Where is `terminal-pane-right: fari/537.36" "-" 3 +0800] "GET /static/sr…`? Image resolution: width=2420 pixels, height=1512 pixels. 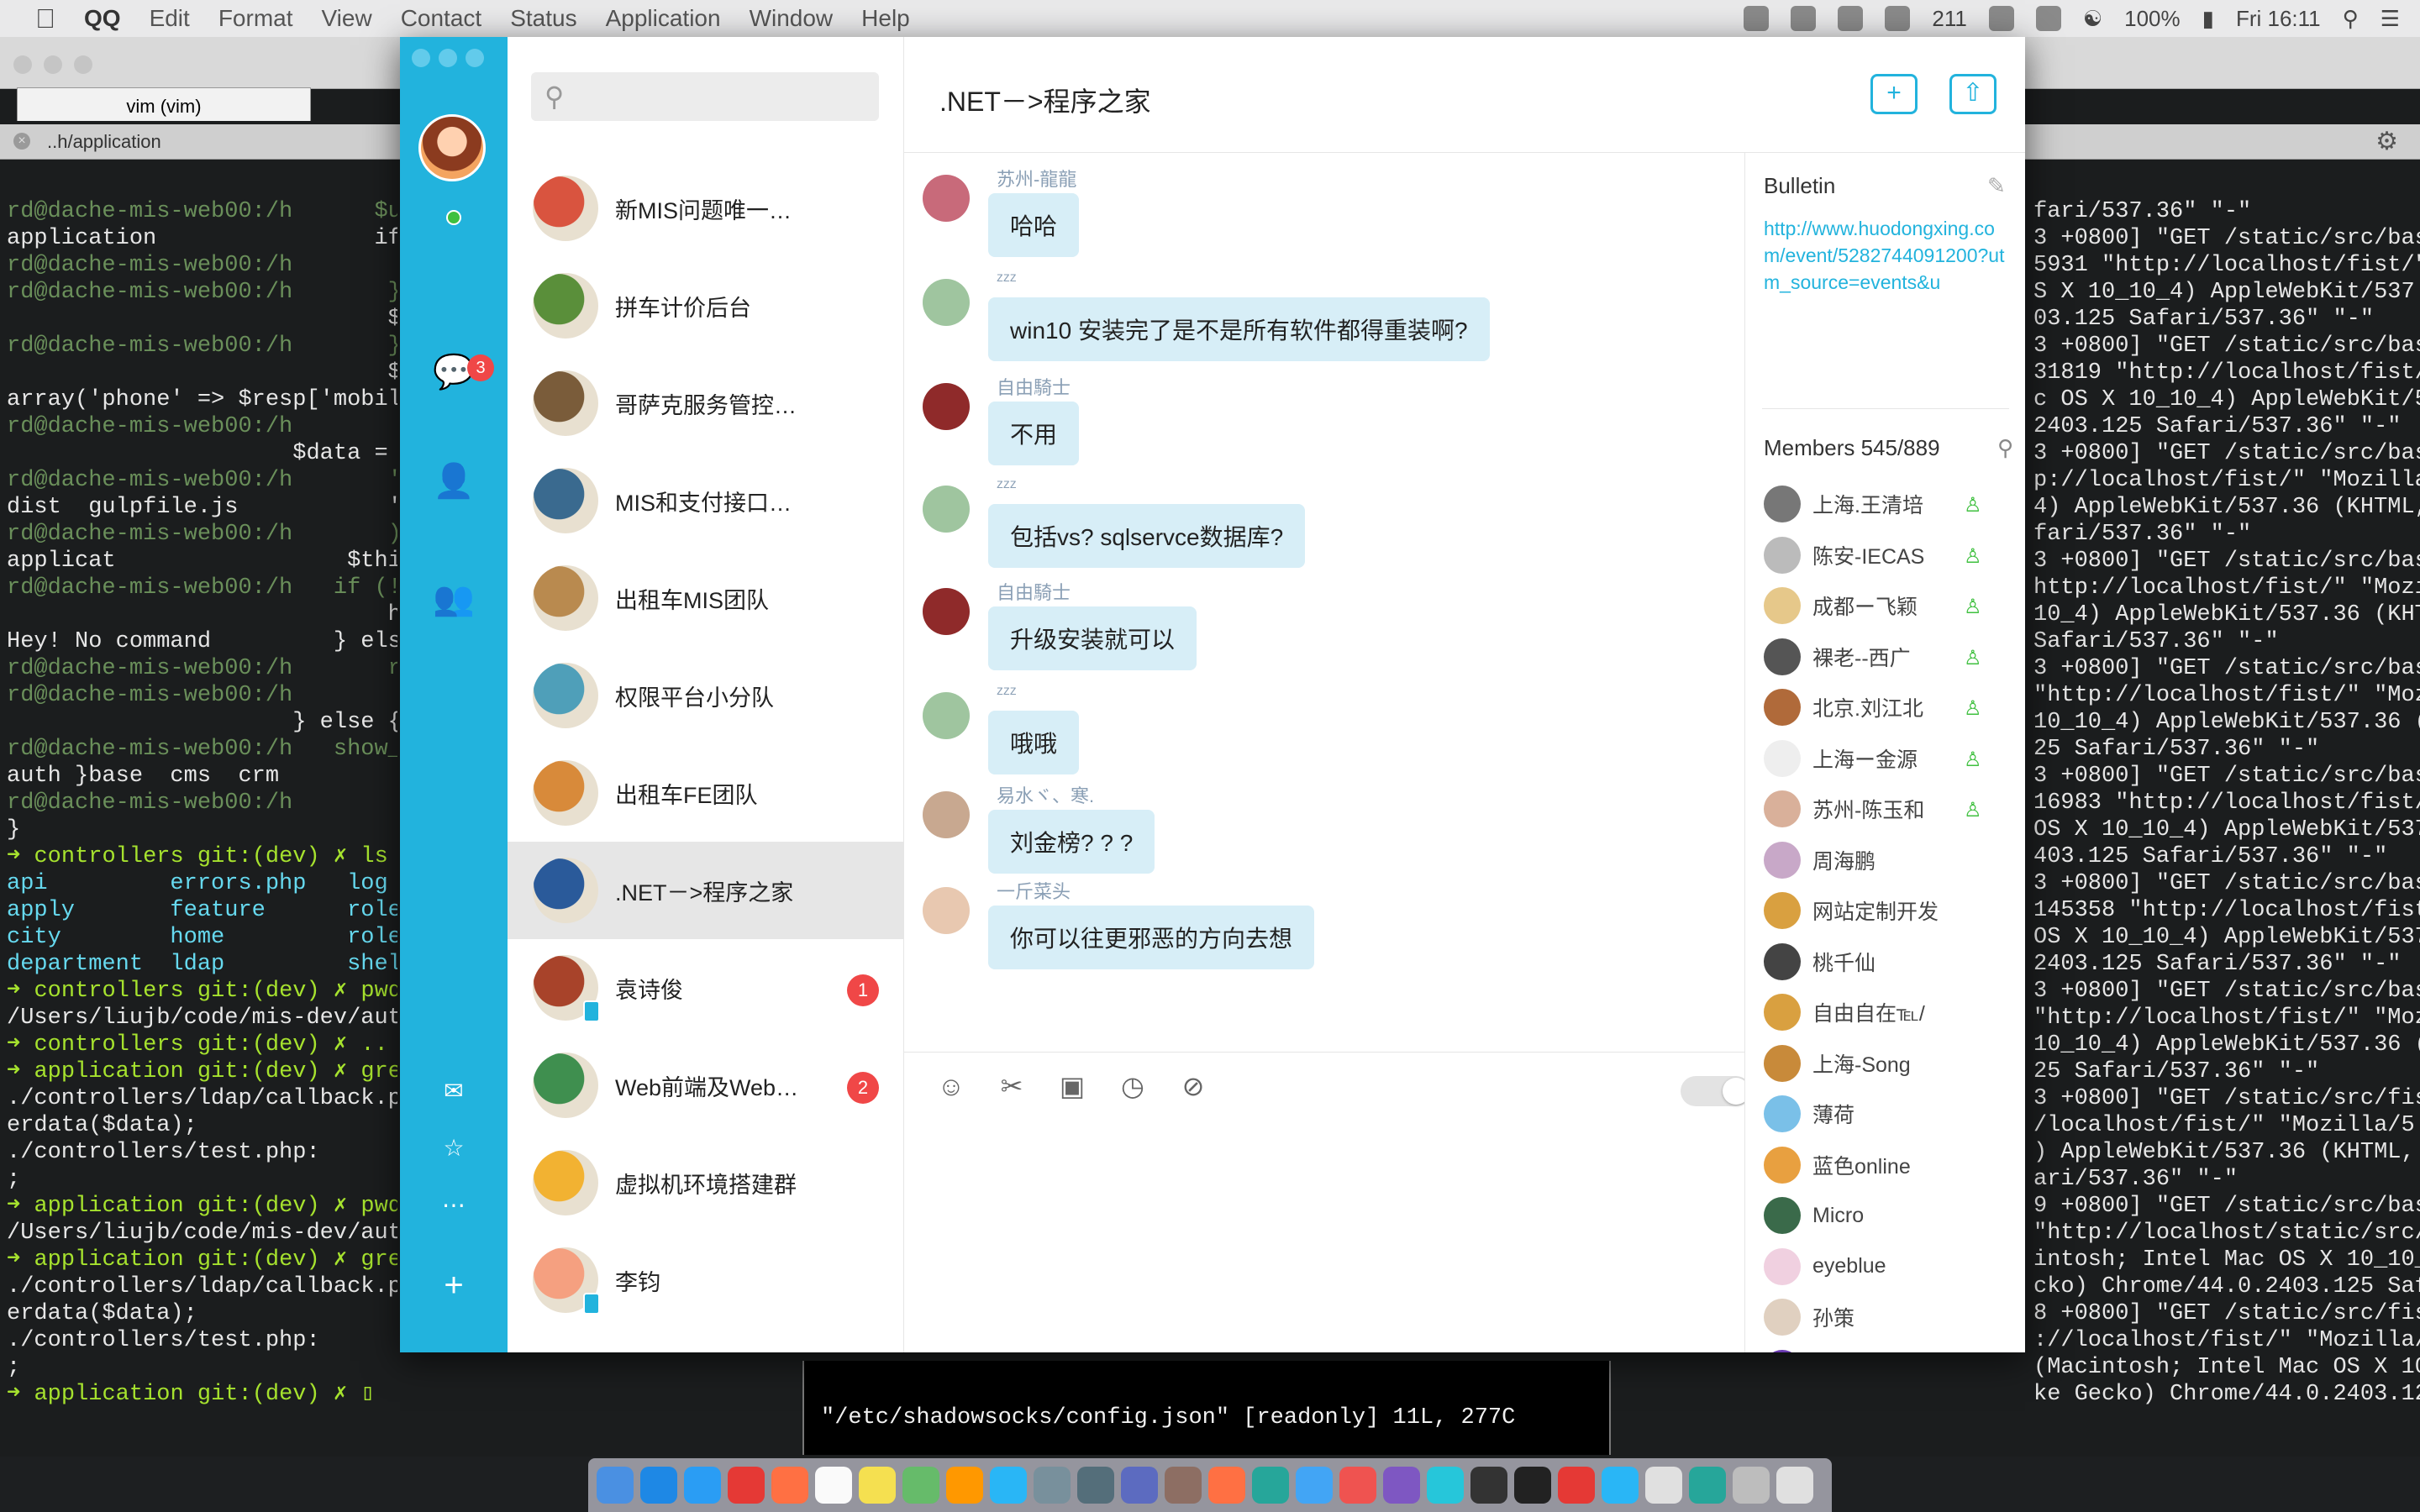 terminal-pane-right: fari/537.36" "-" 3 +0800] "GET /static/sr… is located at coordinates (2226, 832).